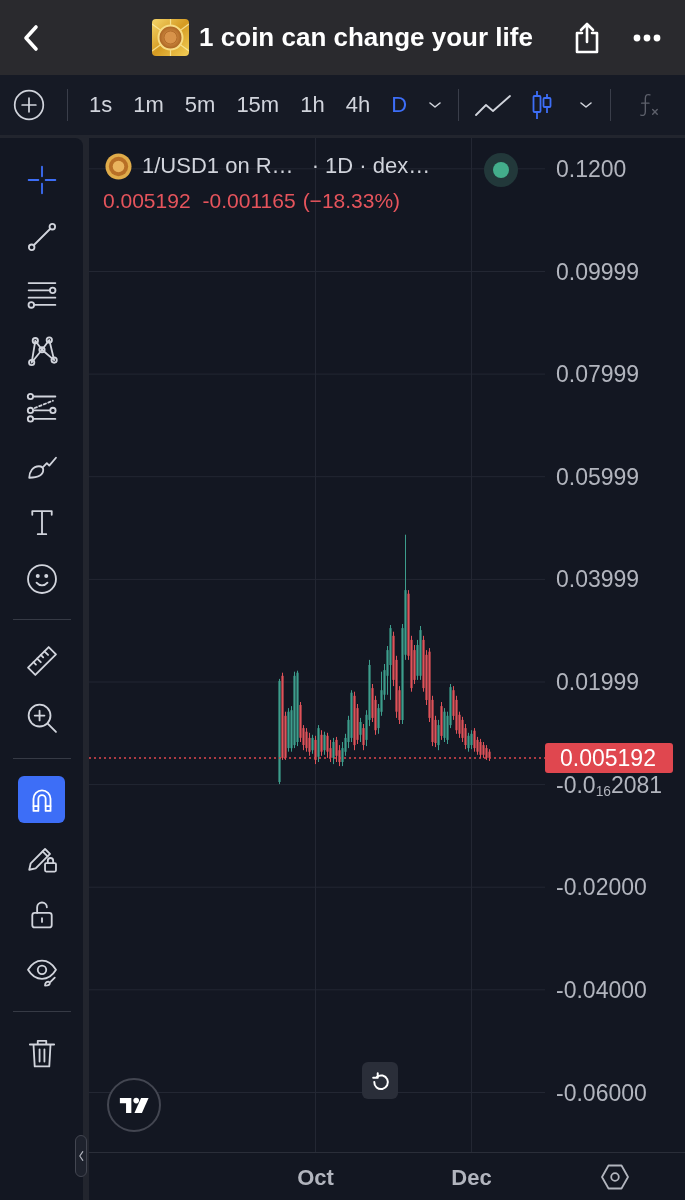 The width and height of the screenshot is (685, 1200). What do you see at coordinates (501, 170) in the screenshot?
I see `status-dot-icon` at bounding box center [501, 170].